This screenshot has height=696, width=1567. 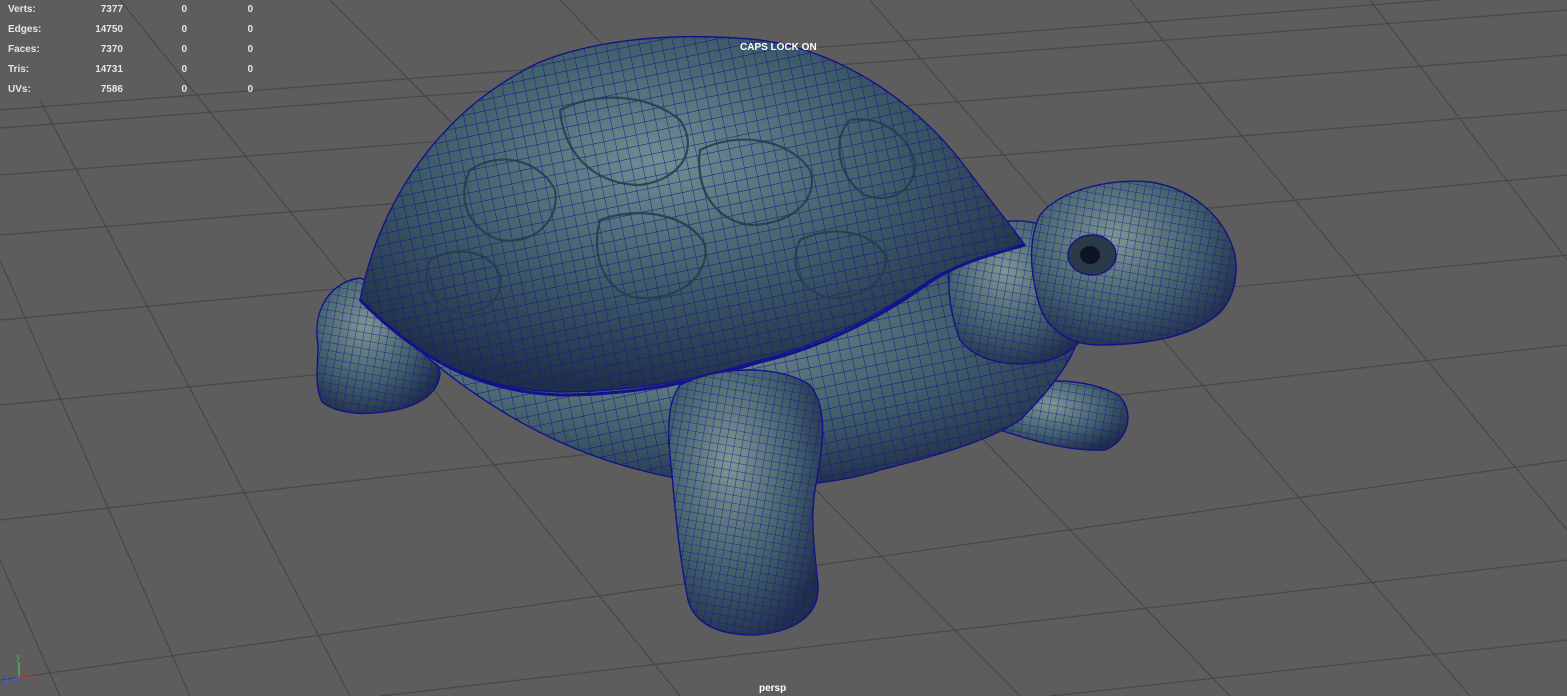 I want to click on hud-total-value: 7370, so click(x=111, y=49).